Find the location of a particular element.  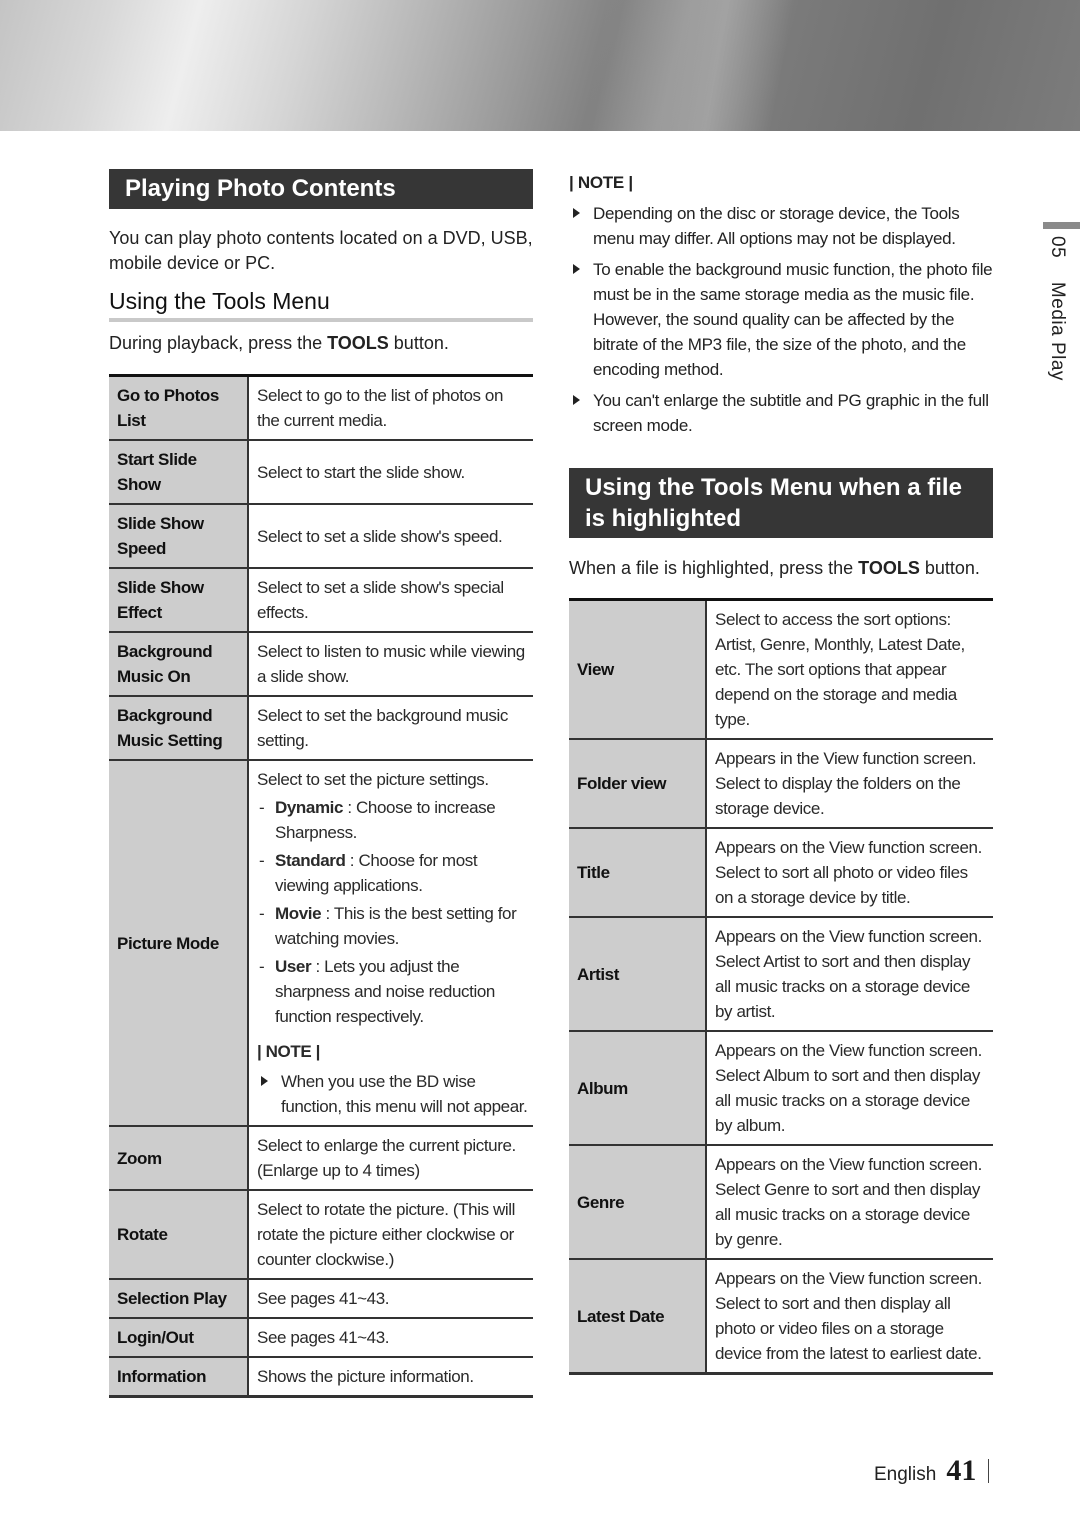

section-title-playing-photo: Playing Photo Contents is located at coordinates (321, 189).